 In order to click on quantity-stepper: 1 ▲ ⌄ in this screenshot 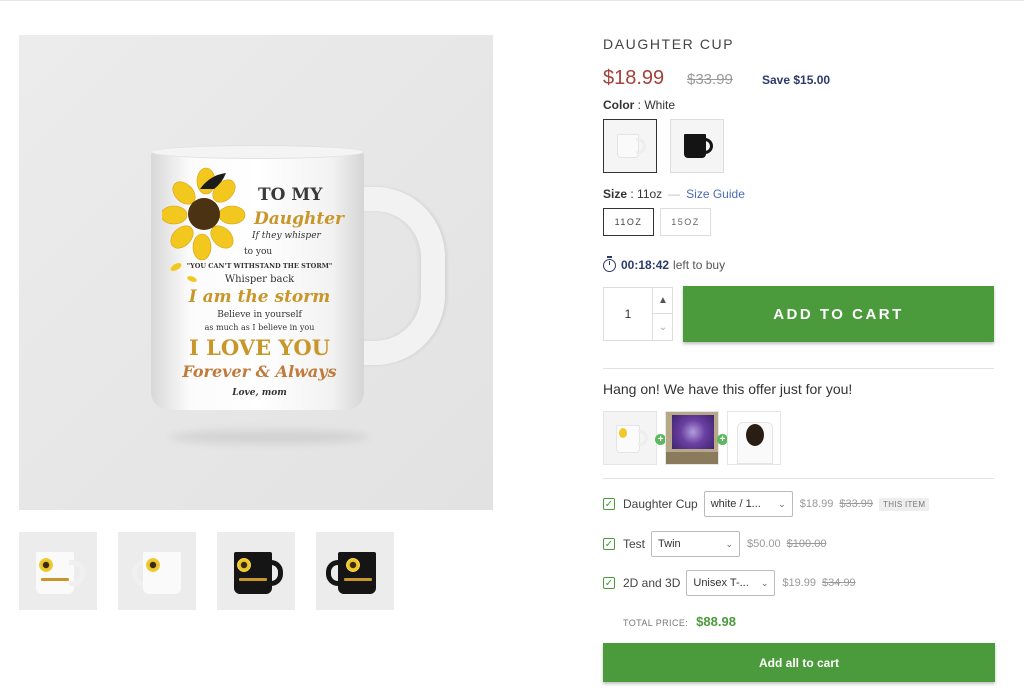, I will do `click(638, 314)`.